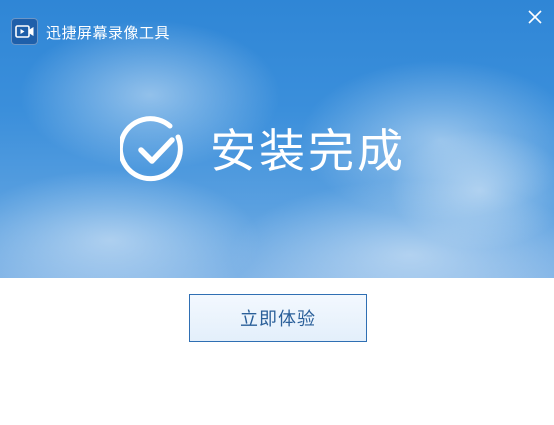 The height and width of the screenshot is (425, 554). What do you see at coordinates (108, 33) in the screenshot?
I see `app-title: 迅捷屏幕录像工具` at bounding box center [108, 33].